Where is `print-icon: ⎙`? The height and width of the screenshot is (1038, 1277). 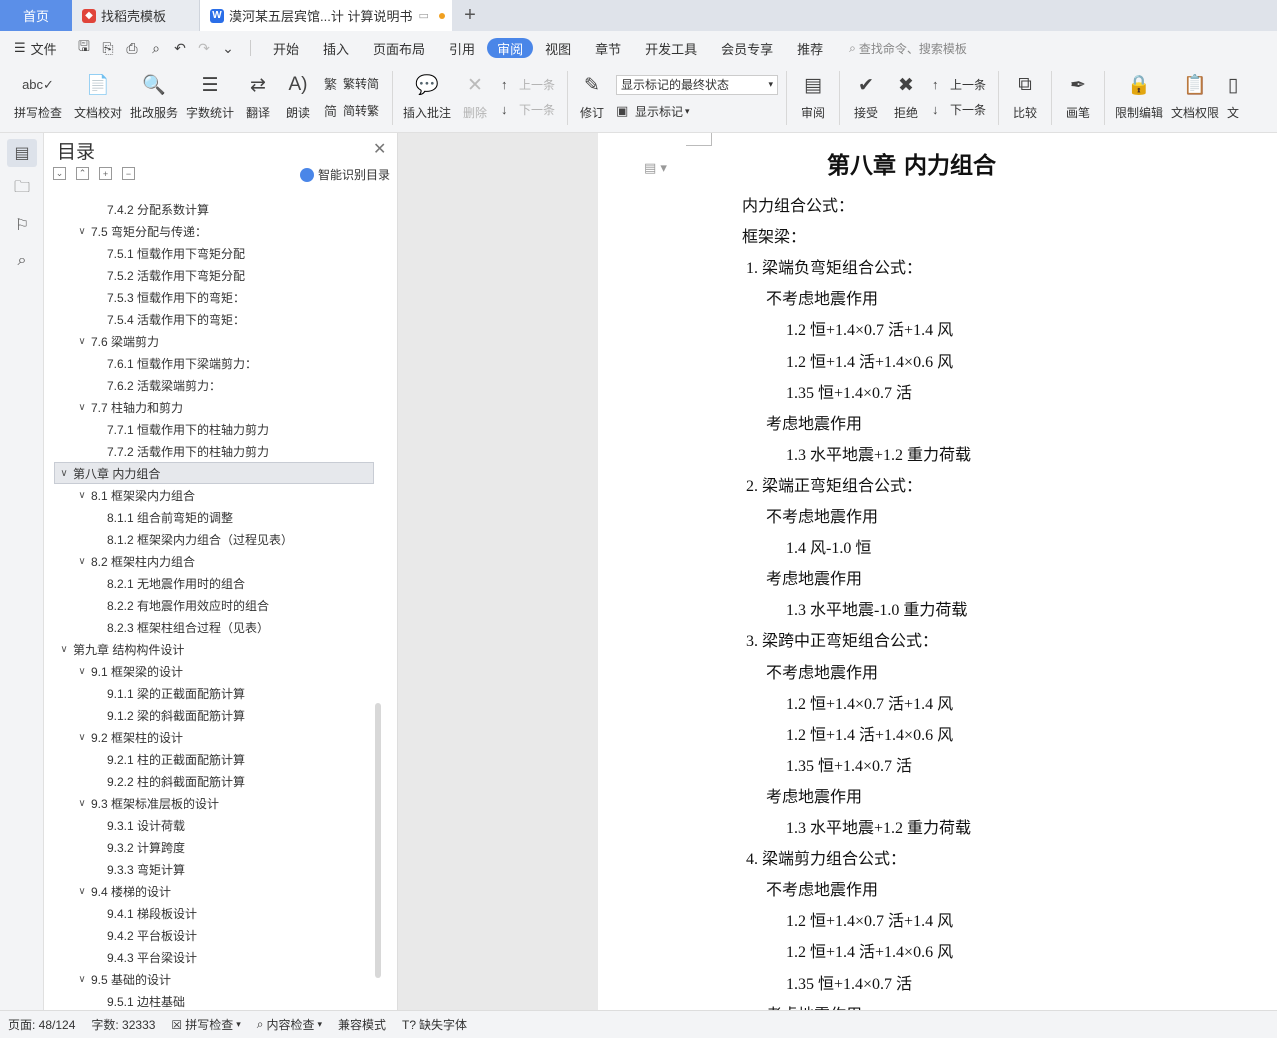 print-icon: ⎙ is located at coordinates (132, 48).